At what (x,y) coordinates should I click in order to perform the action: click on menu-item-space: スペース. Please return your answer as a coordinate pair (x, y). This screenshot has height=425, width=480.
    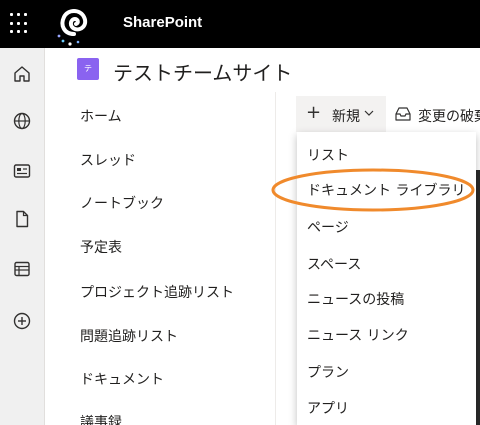
    Looking at the image, I should click on (334, 264).